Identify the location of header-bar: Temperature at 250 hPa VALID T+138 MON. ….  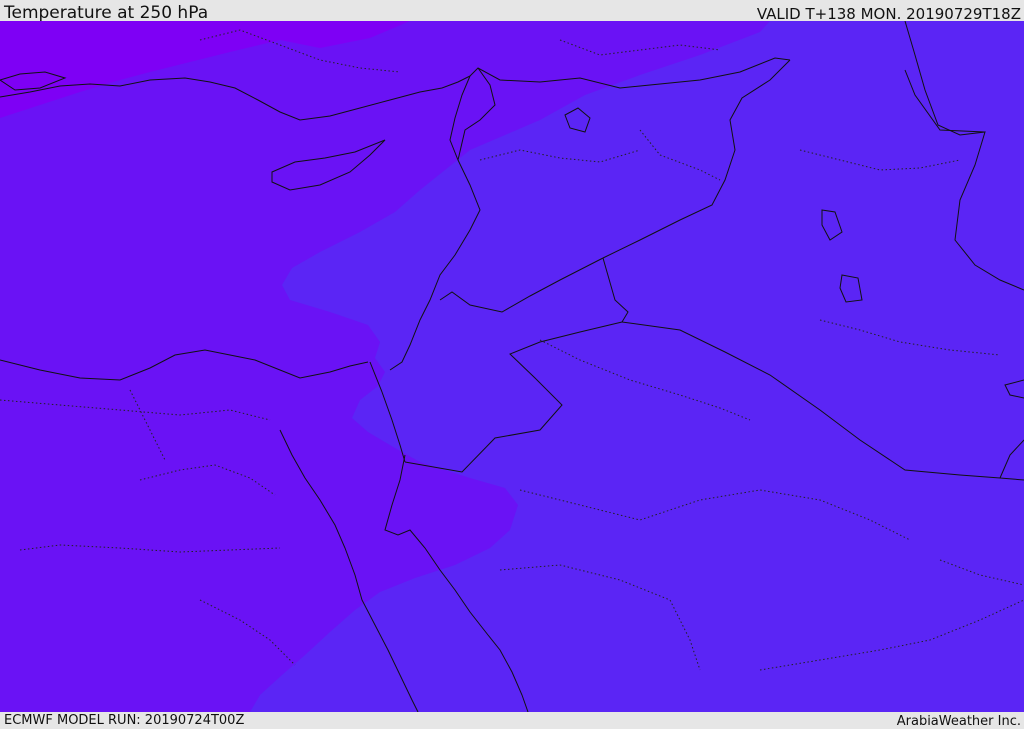
(512, 11).